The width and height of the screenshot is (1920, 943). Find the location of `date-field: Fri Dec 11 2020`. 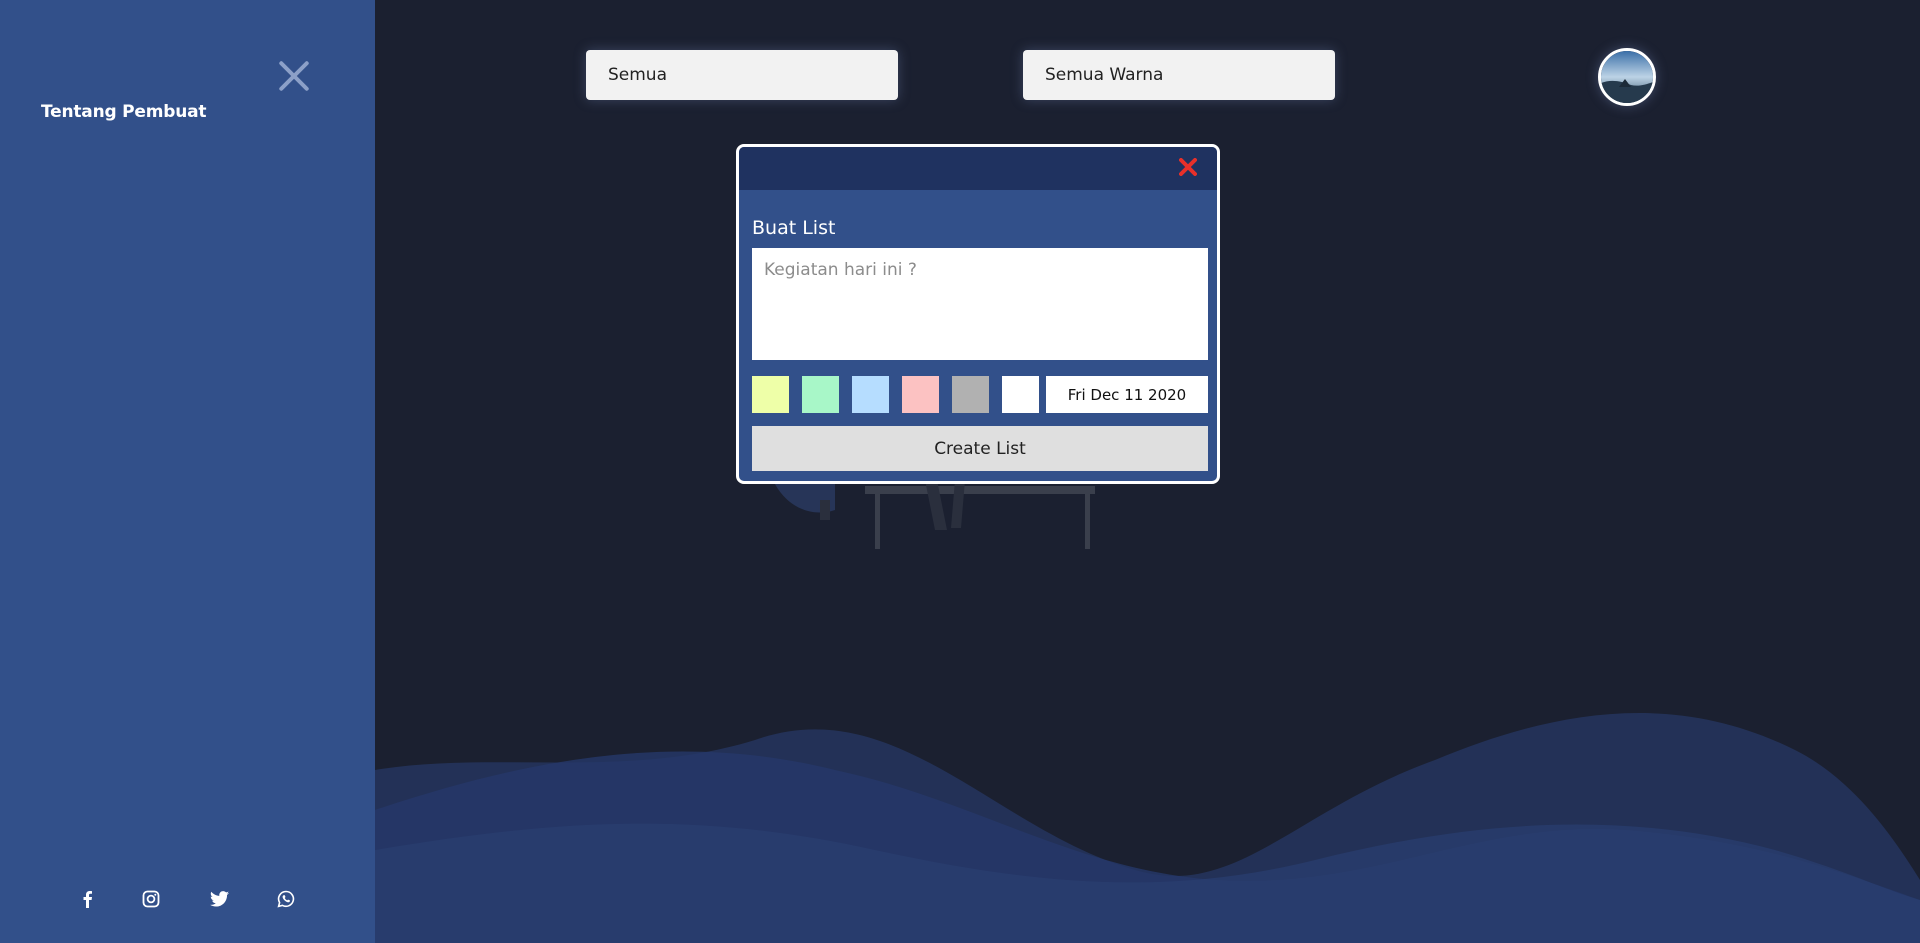

date-field: Fri Dec 11 2020 is located at coordinates (1127, 394).